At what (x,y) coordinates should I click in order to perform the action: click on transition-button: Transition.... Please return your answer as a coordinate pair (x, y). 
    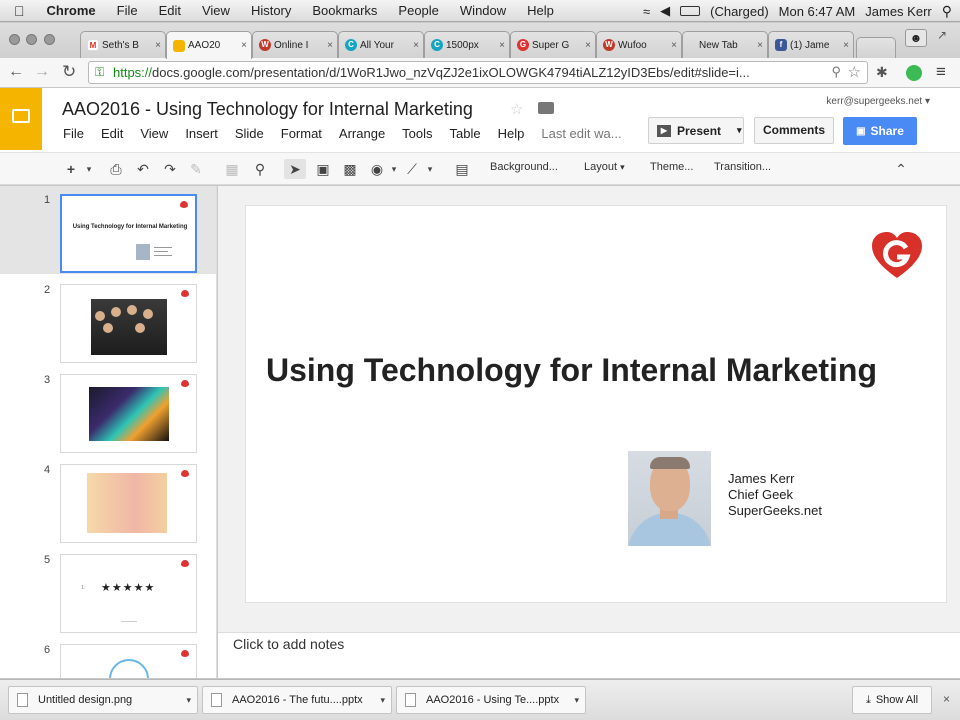
    Looking at the image, I should click on (742, 167).